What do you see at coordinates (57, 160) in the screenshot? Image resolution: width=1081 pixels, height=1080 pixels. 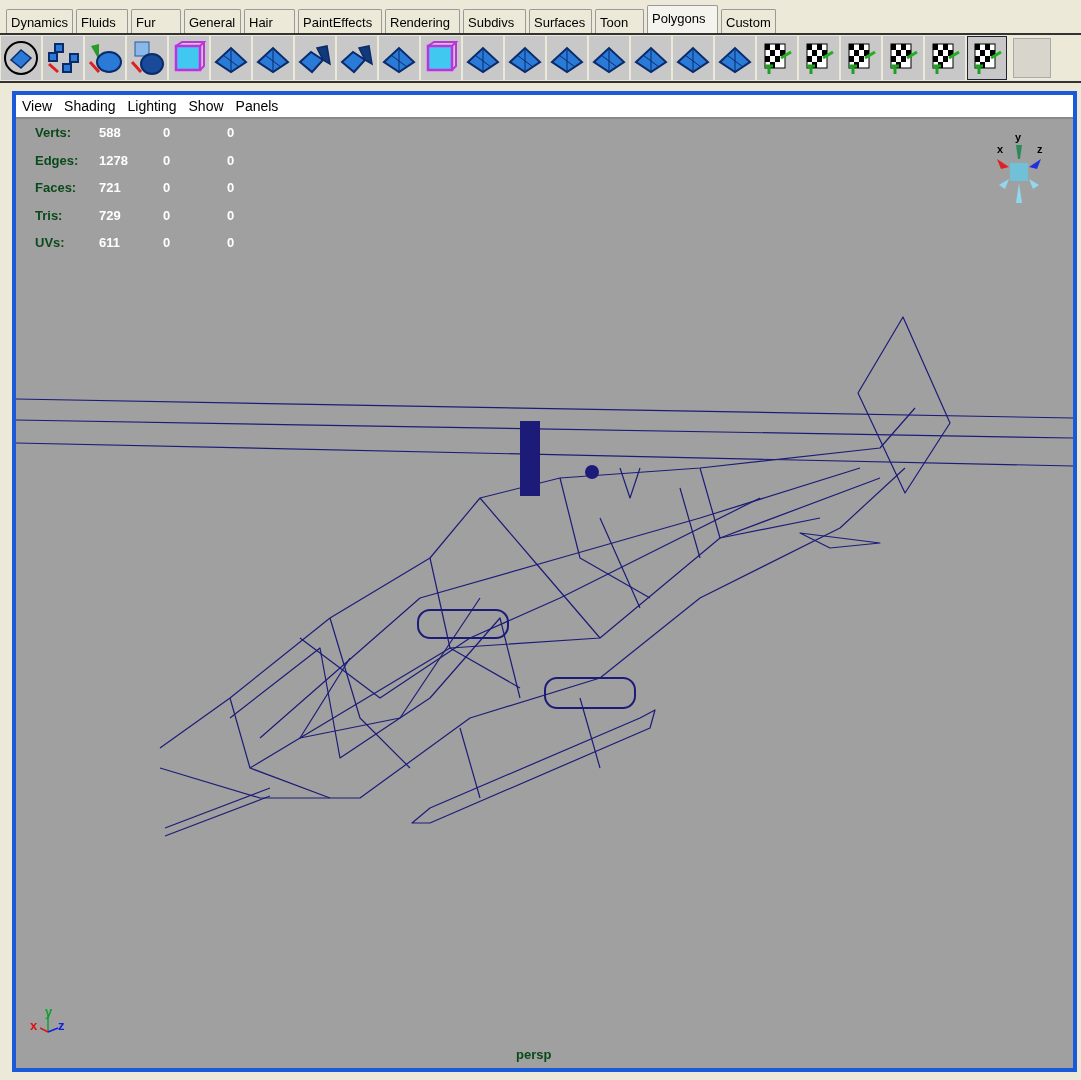 I see `stat-label: Edges:` at bounding box center [57, 160].